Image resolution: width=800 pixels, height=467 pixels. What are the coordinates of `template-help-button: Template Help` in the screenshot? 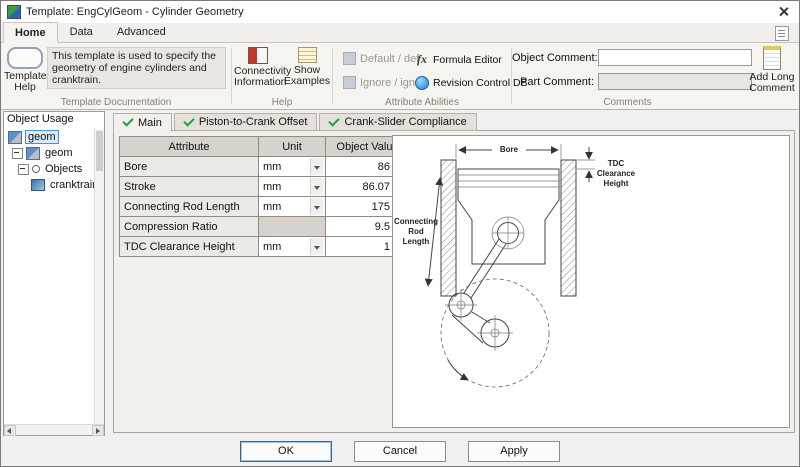 It's located at (25, 69).